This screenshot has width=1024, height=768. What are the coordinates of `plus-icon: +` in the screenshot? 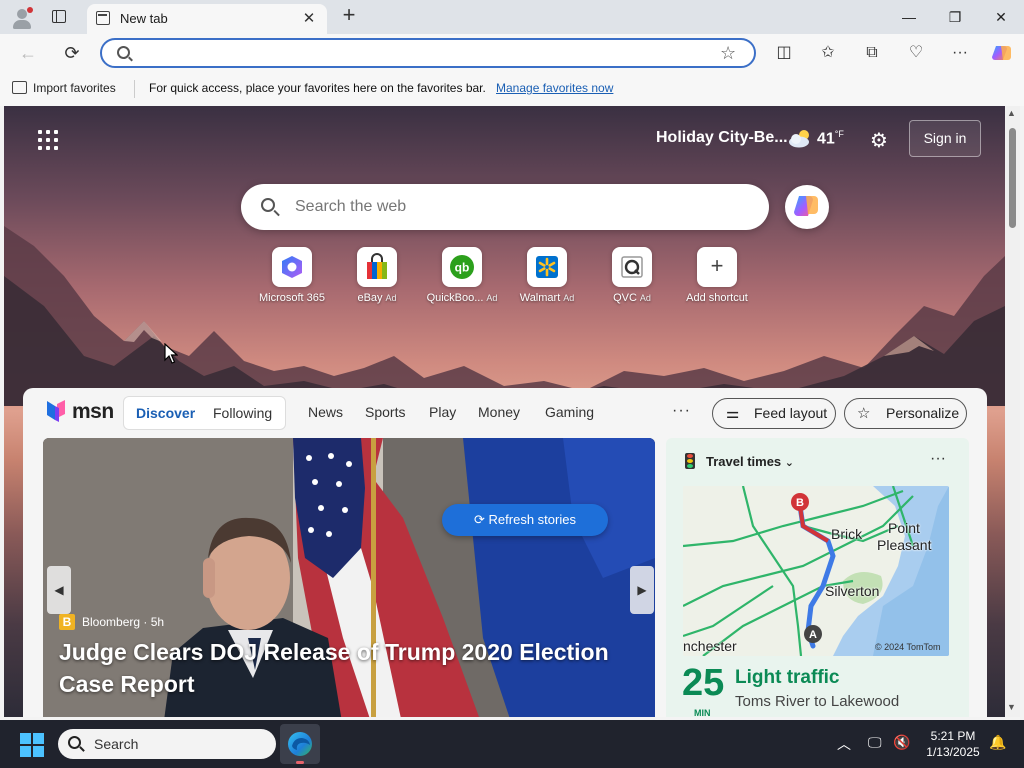 It's located at (717, 265).